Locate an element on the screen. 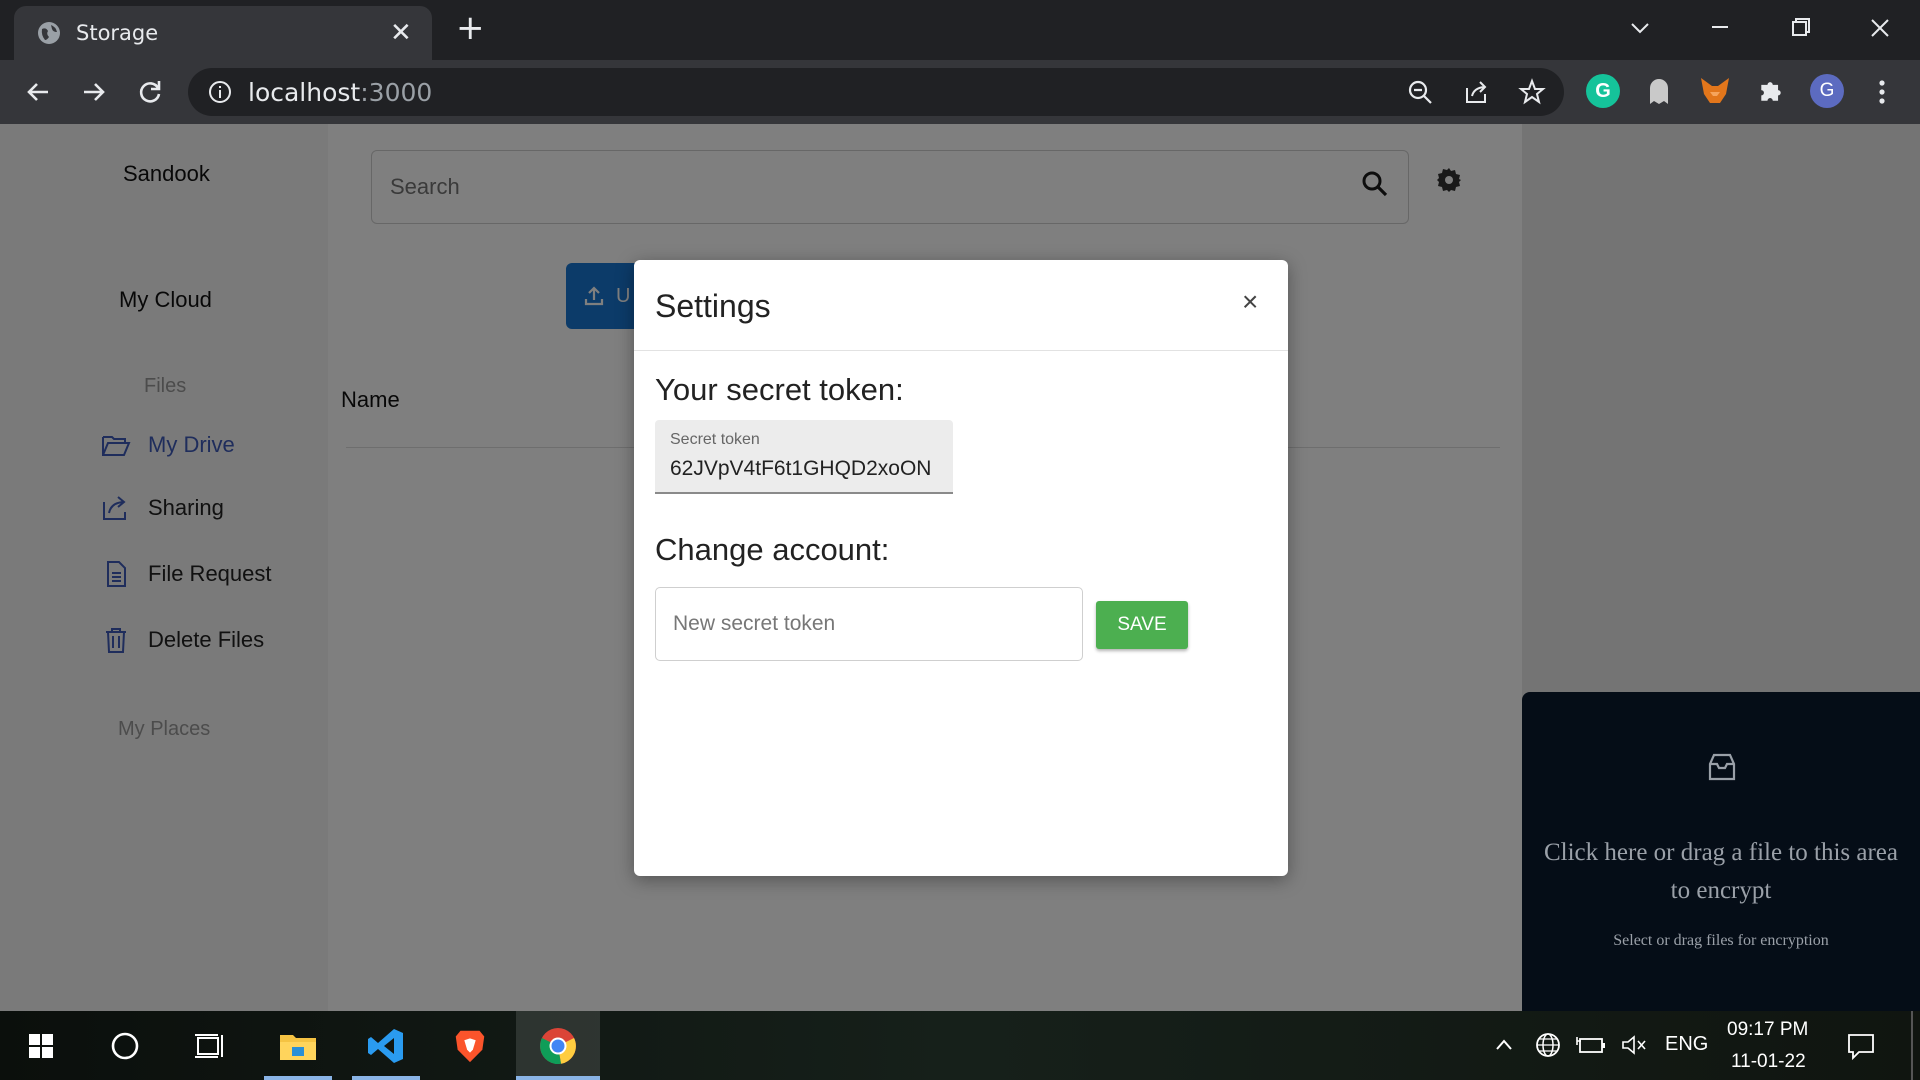 The height and width of the screenshot is (1080, 1920). globe-icon is located at coordinates (49, 33).